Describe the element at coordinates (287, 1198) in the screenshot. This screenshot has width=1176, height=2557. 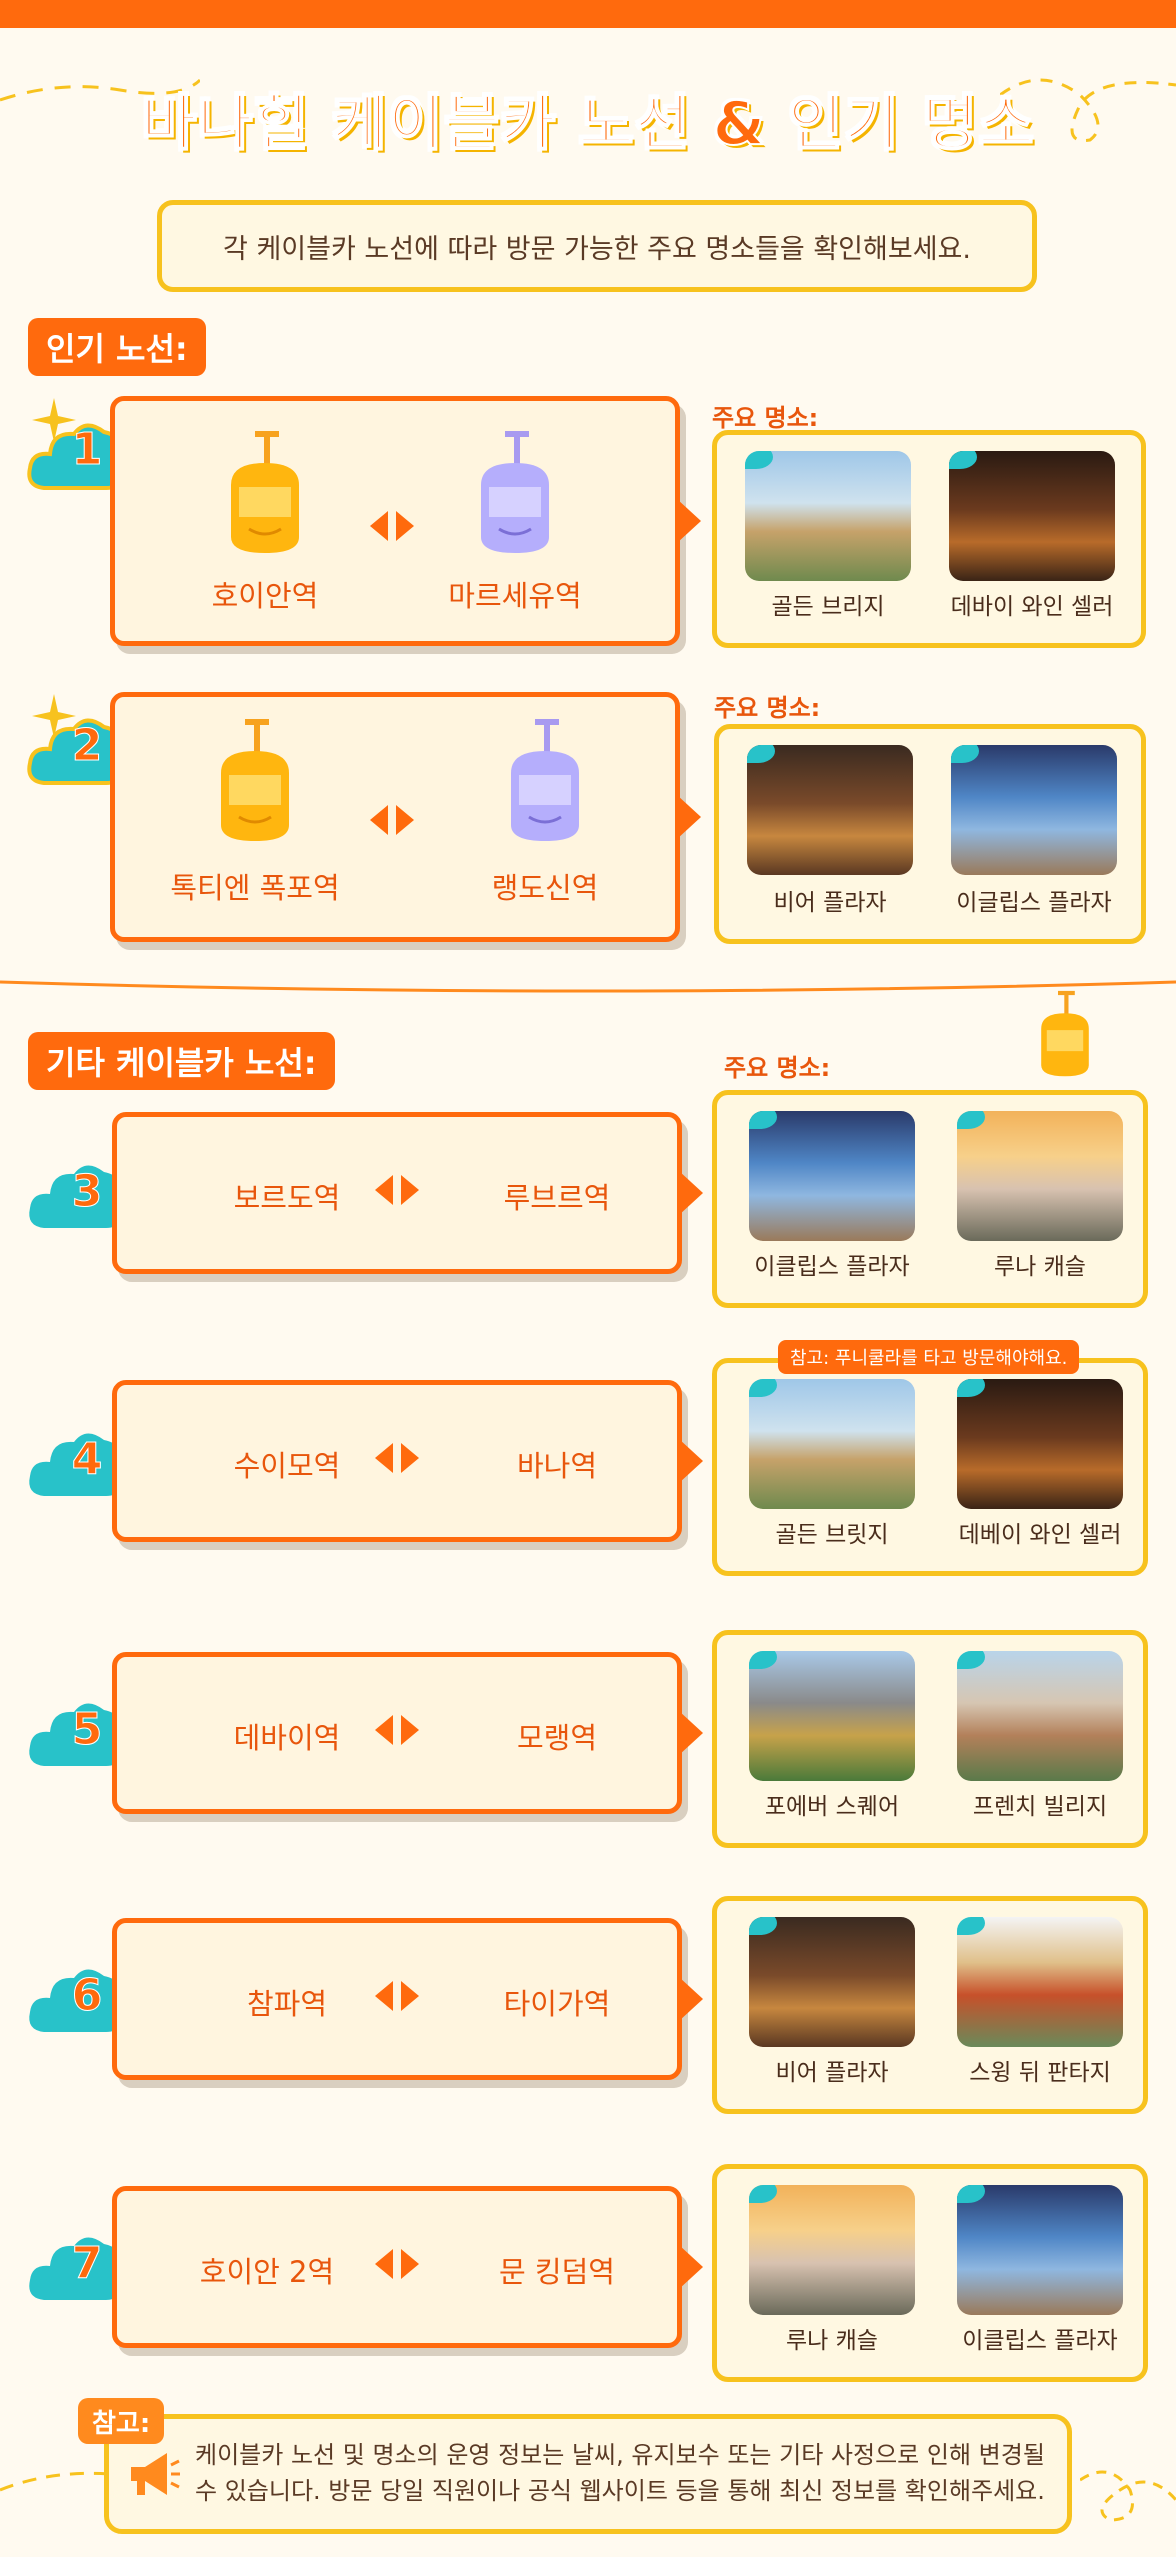
I see `from-station: 보르도역` at that location.